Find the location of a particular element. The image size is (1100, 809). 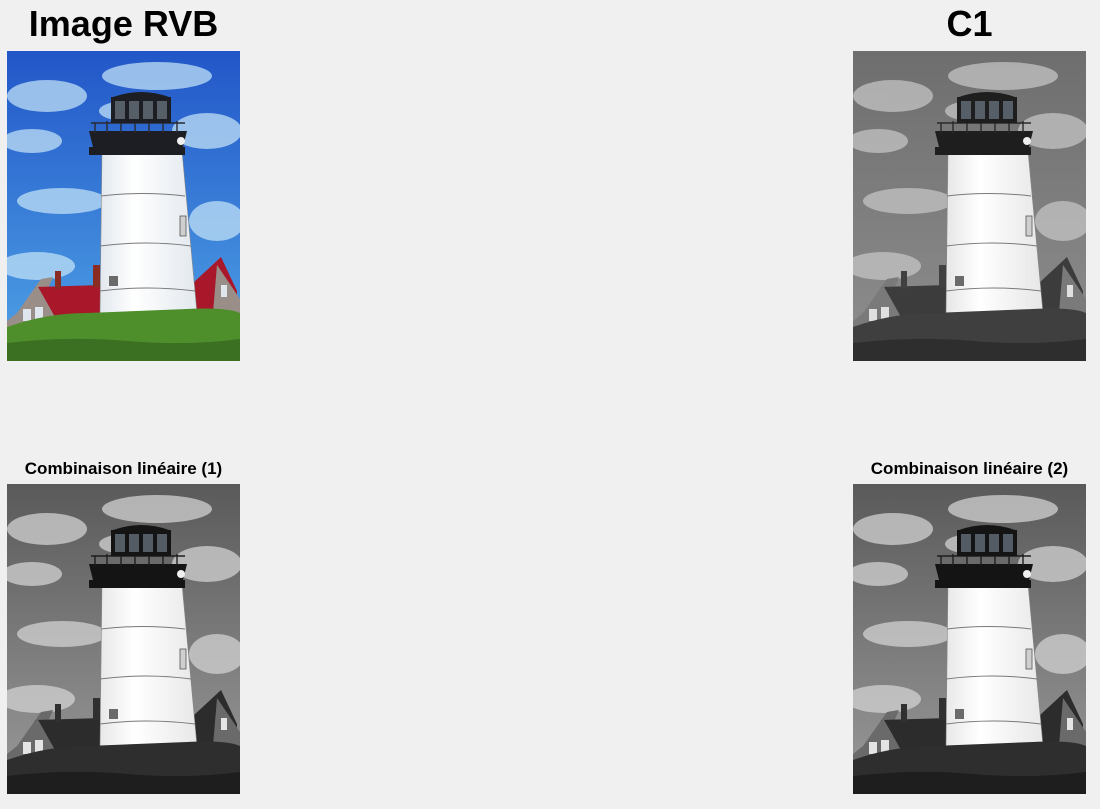

lighthouse-c1-image is located at coordinates (969, 206).